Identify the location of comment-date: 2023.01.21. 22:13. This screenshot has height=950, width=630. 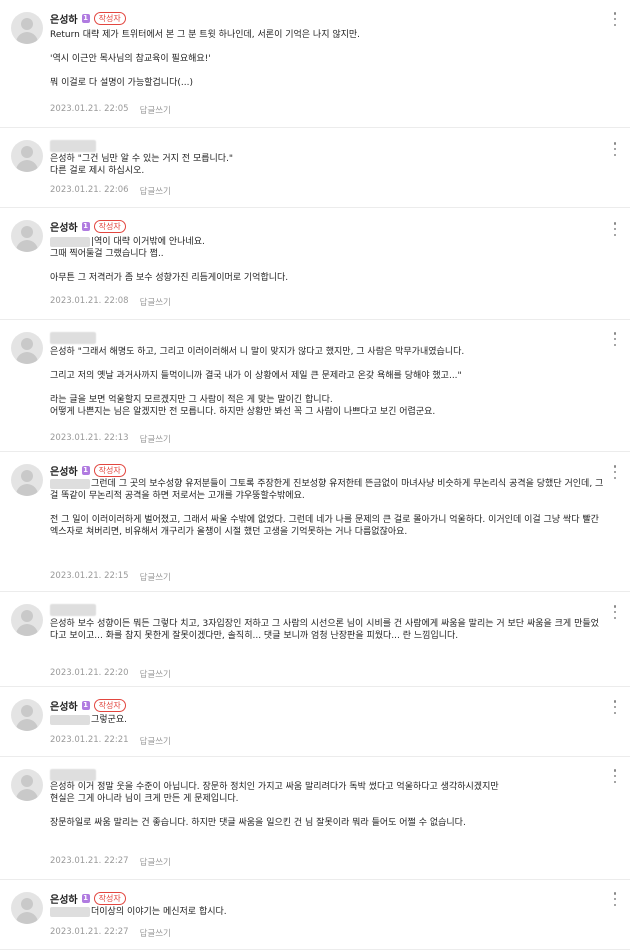
(89, 438).